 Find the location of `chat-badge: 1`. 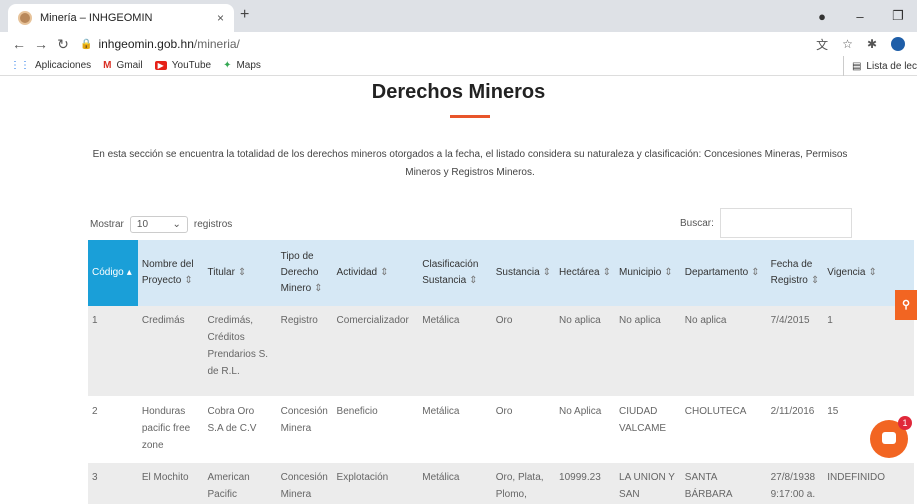

chat-badge: 1 is located at coordinates (905, 423).